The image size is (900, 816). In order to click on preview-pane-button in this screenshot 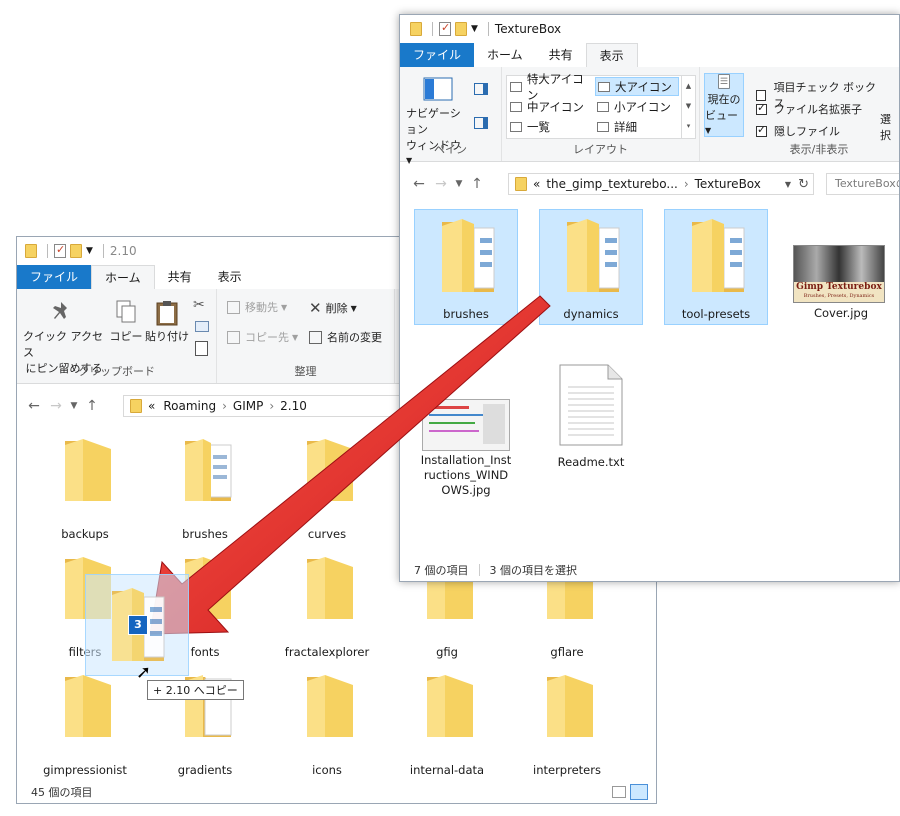, I will do `click(481, 89)`.